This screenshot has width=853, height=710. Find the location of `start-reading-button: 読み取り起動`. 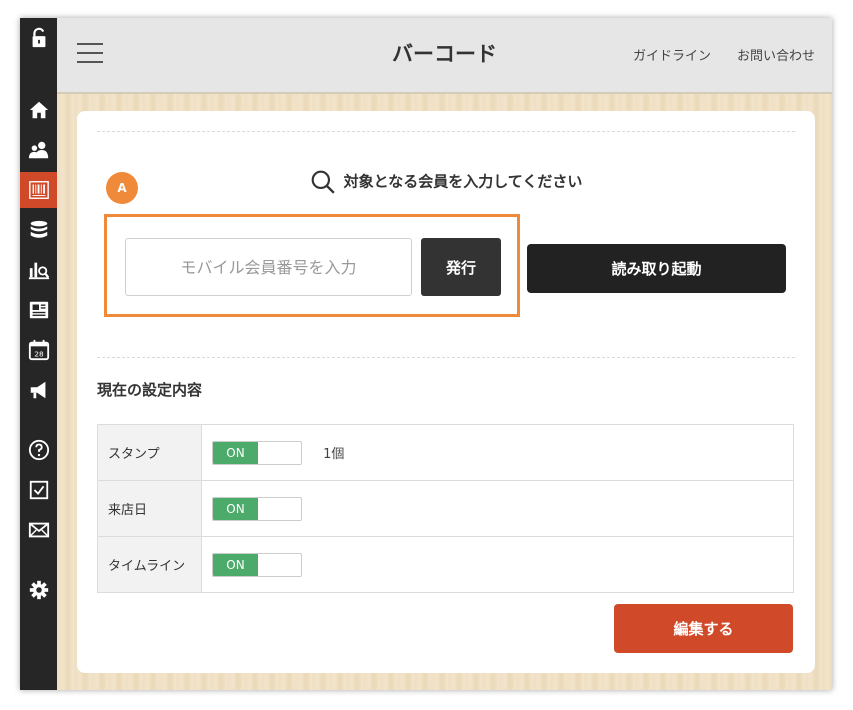

start-reading-button: 読み取り起動 is located at coordinates (656, 268).